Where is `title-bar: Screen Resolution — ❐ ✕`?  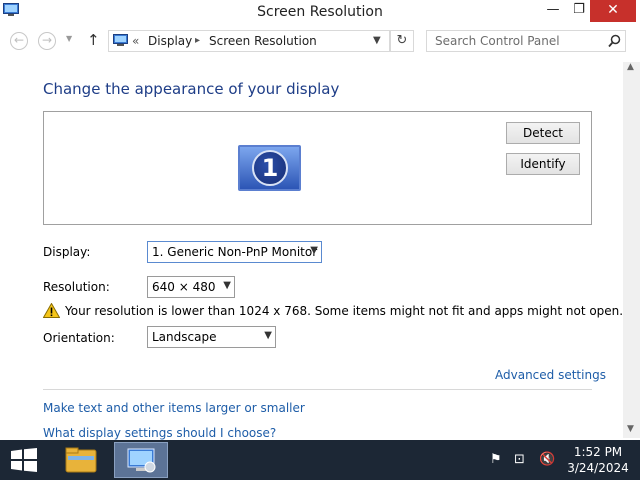
title-bar: Screen Resolution — ❐ ✕ is located at coordinates (320, 12).